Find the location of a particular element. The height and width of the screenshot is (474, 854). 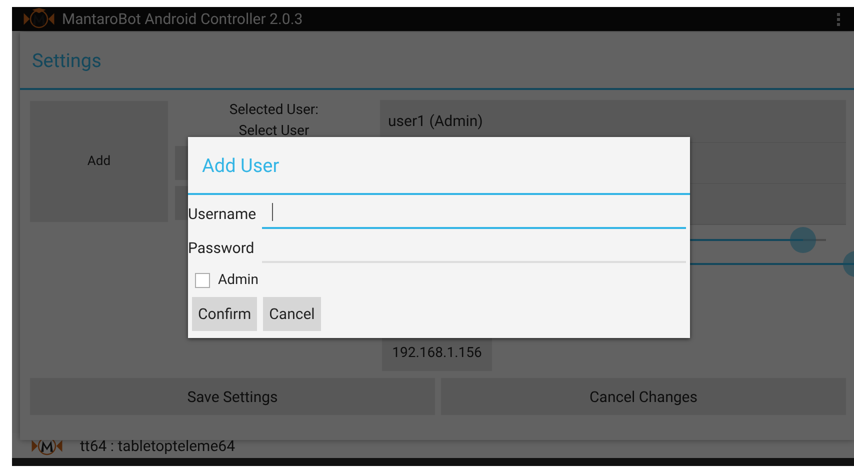

dialog-button: Confirm is located at coordinates (225, 314).